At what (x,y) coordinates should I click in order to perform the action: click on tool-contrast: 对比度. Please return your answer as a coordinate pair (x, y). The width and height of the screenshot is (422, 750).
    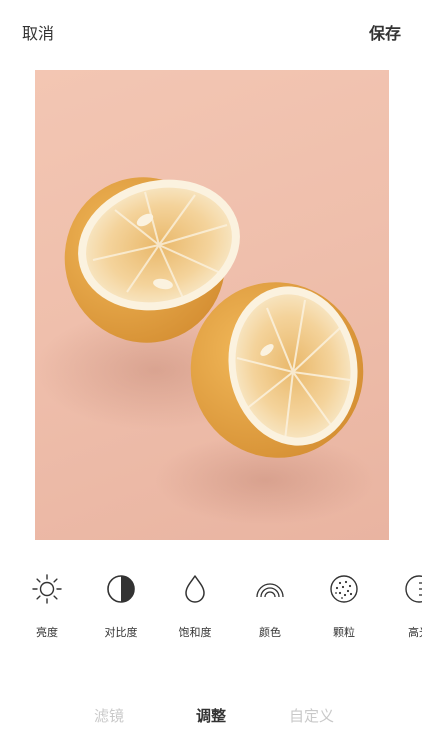
    Looking at the image, I should click on (121, 605).